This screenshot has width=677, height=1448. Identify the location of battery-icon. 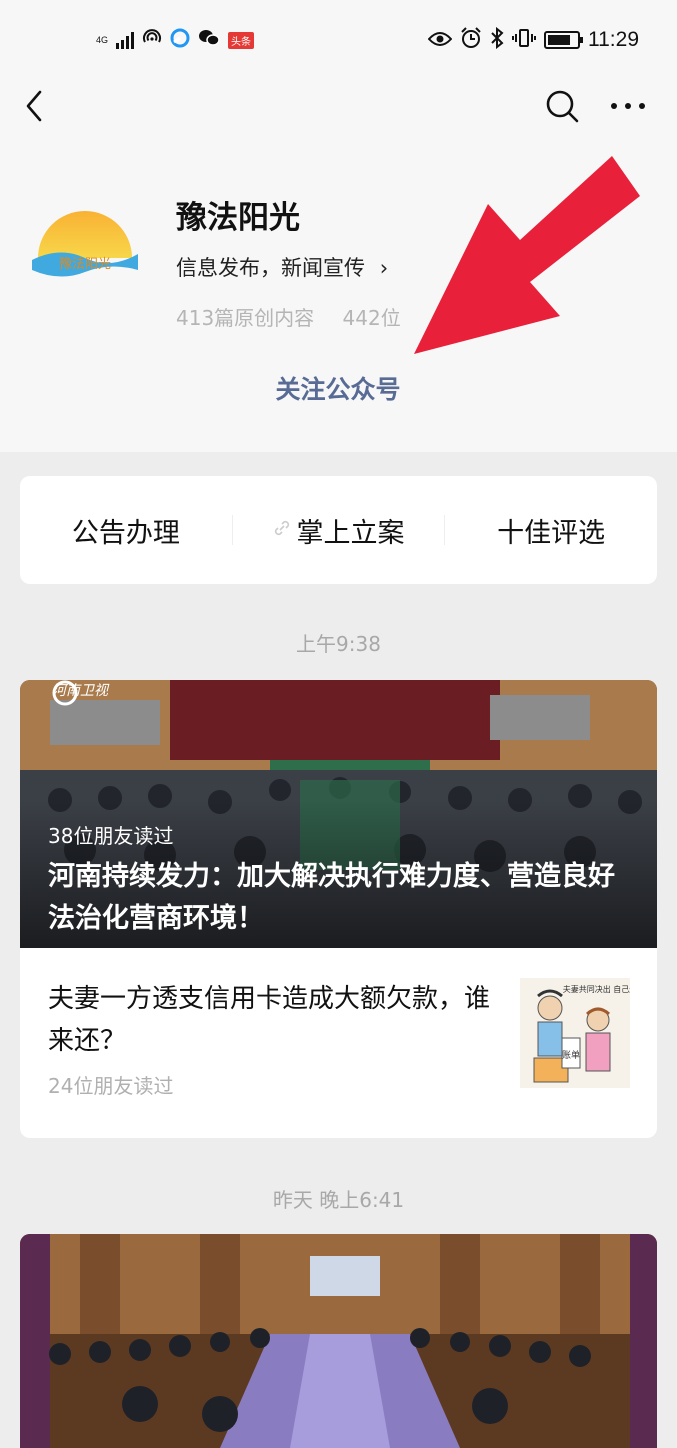
(563, 40).